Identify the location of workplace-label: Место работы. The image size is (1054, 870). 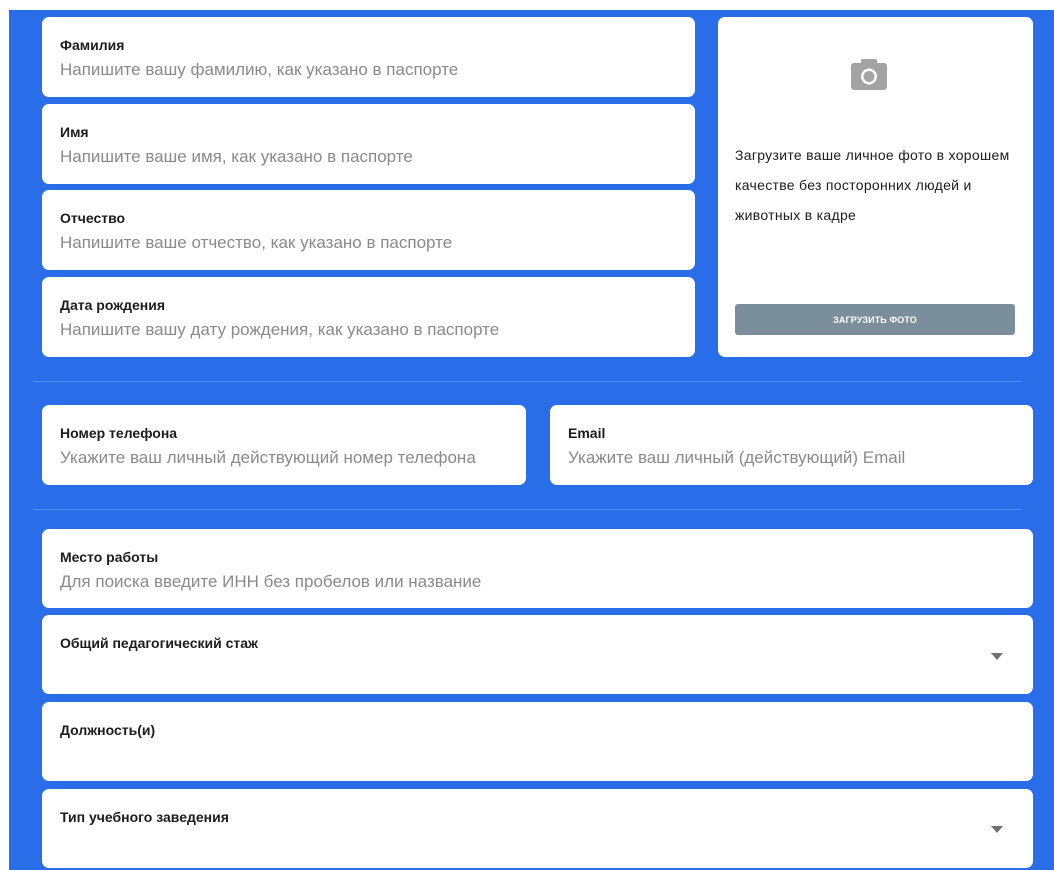
(109, 557).